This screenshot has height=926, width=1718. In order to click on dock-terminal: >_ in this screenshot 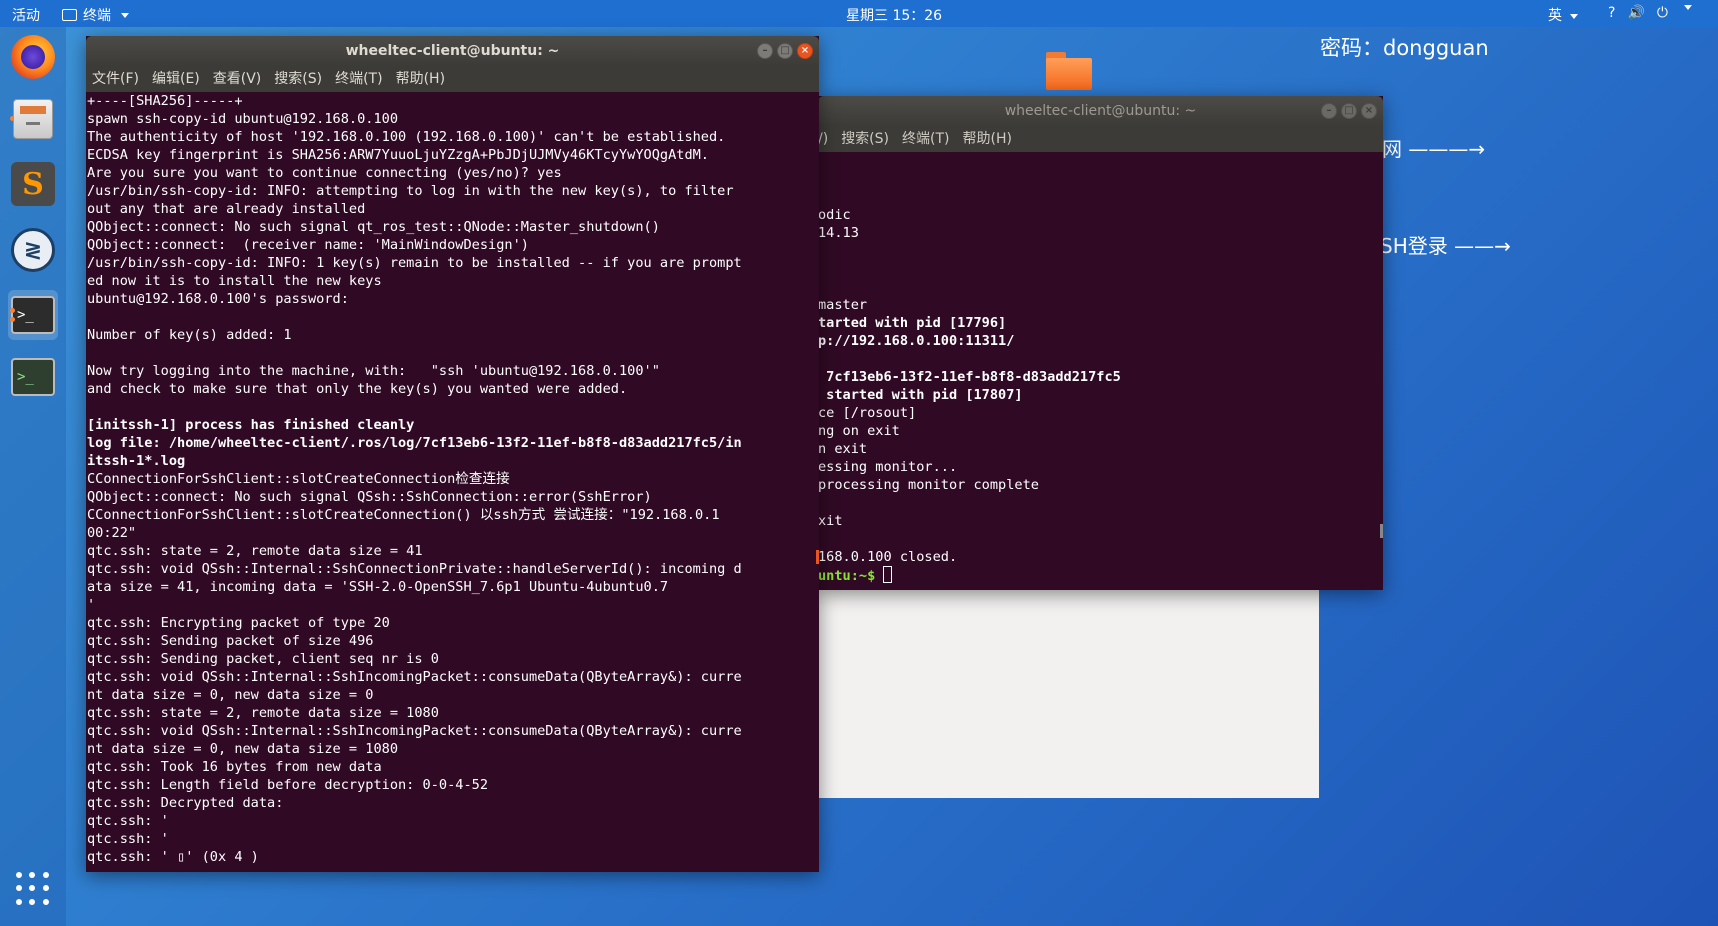, I will do `click(33, 315)`.